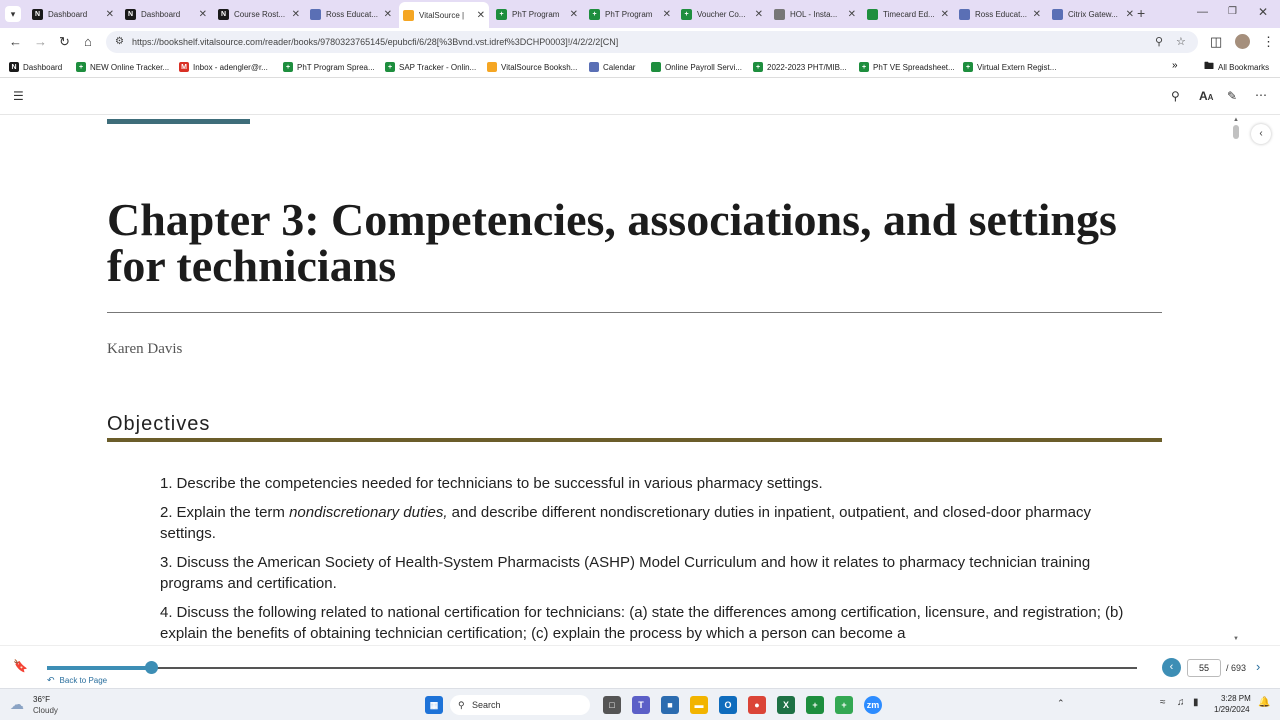  I want to click on progress-track, so click(592, 668).